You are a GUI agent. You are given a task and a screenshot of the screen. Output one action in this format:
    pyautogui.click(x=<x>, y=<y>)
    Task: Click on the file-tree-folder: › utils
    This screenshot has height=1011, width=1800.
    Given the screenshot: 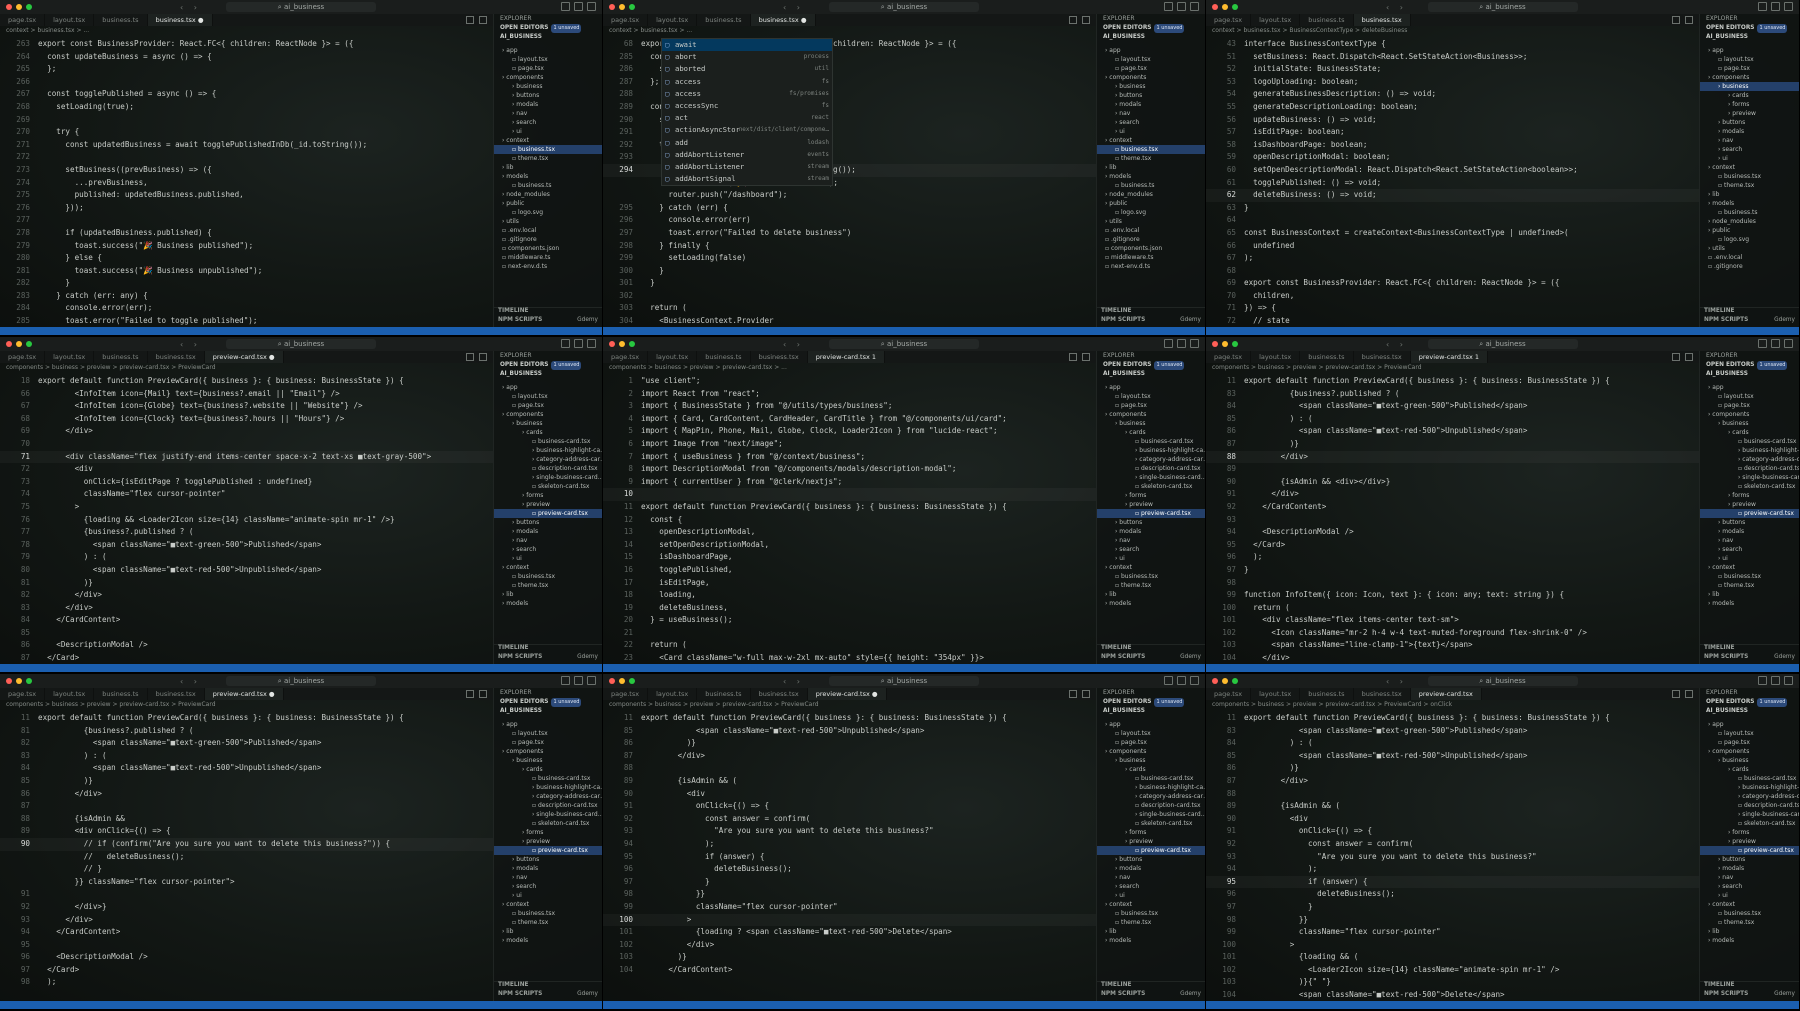 What is the action you would take?
    pyautogui.click(x=1749, y=248)
    